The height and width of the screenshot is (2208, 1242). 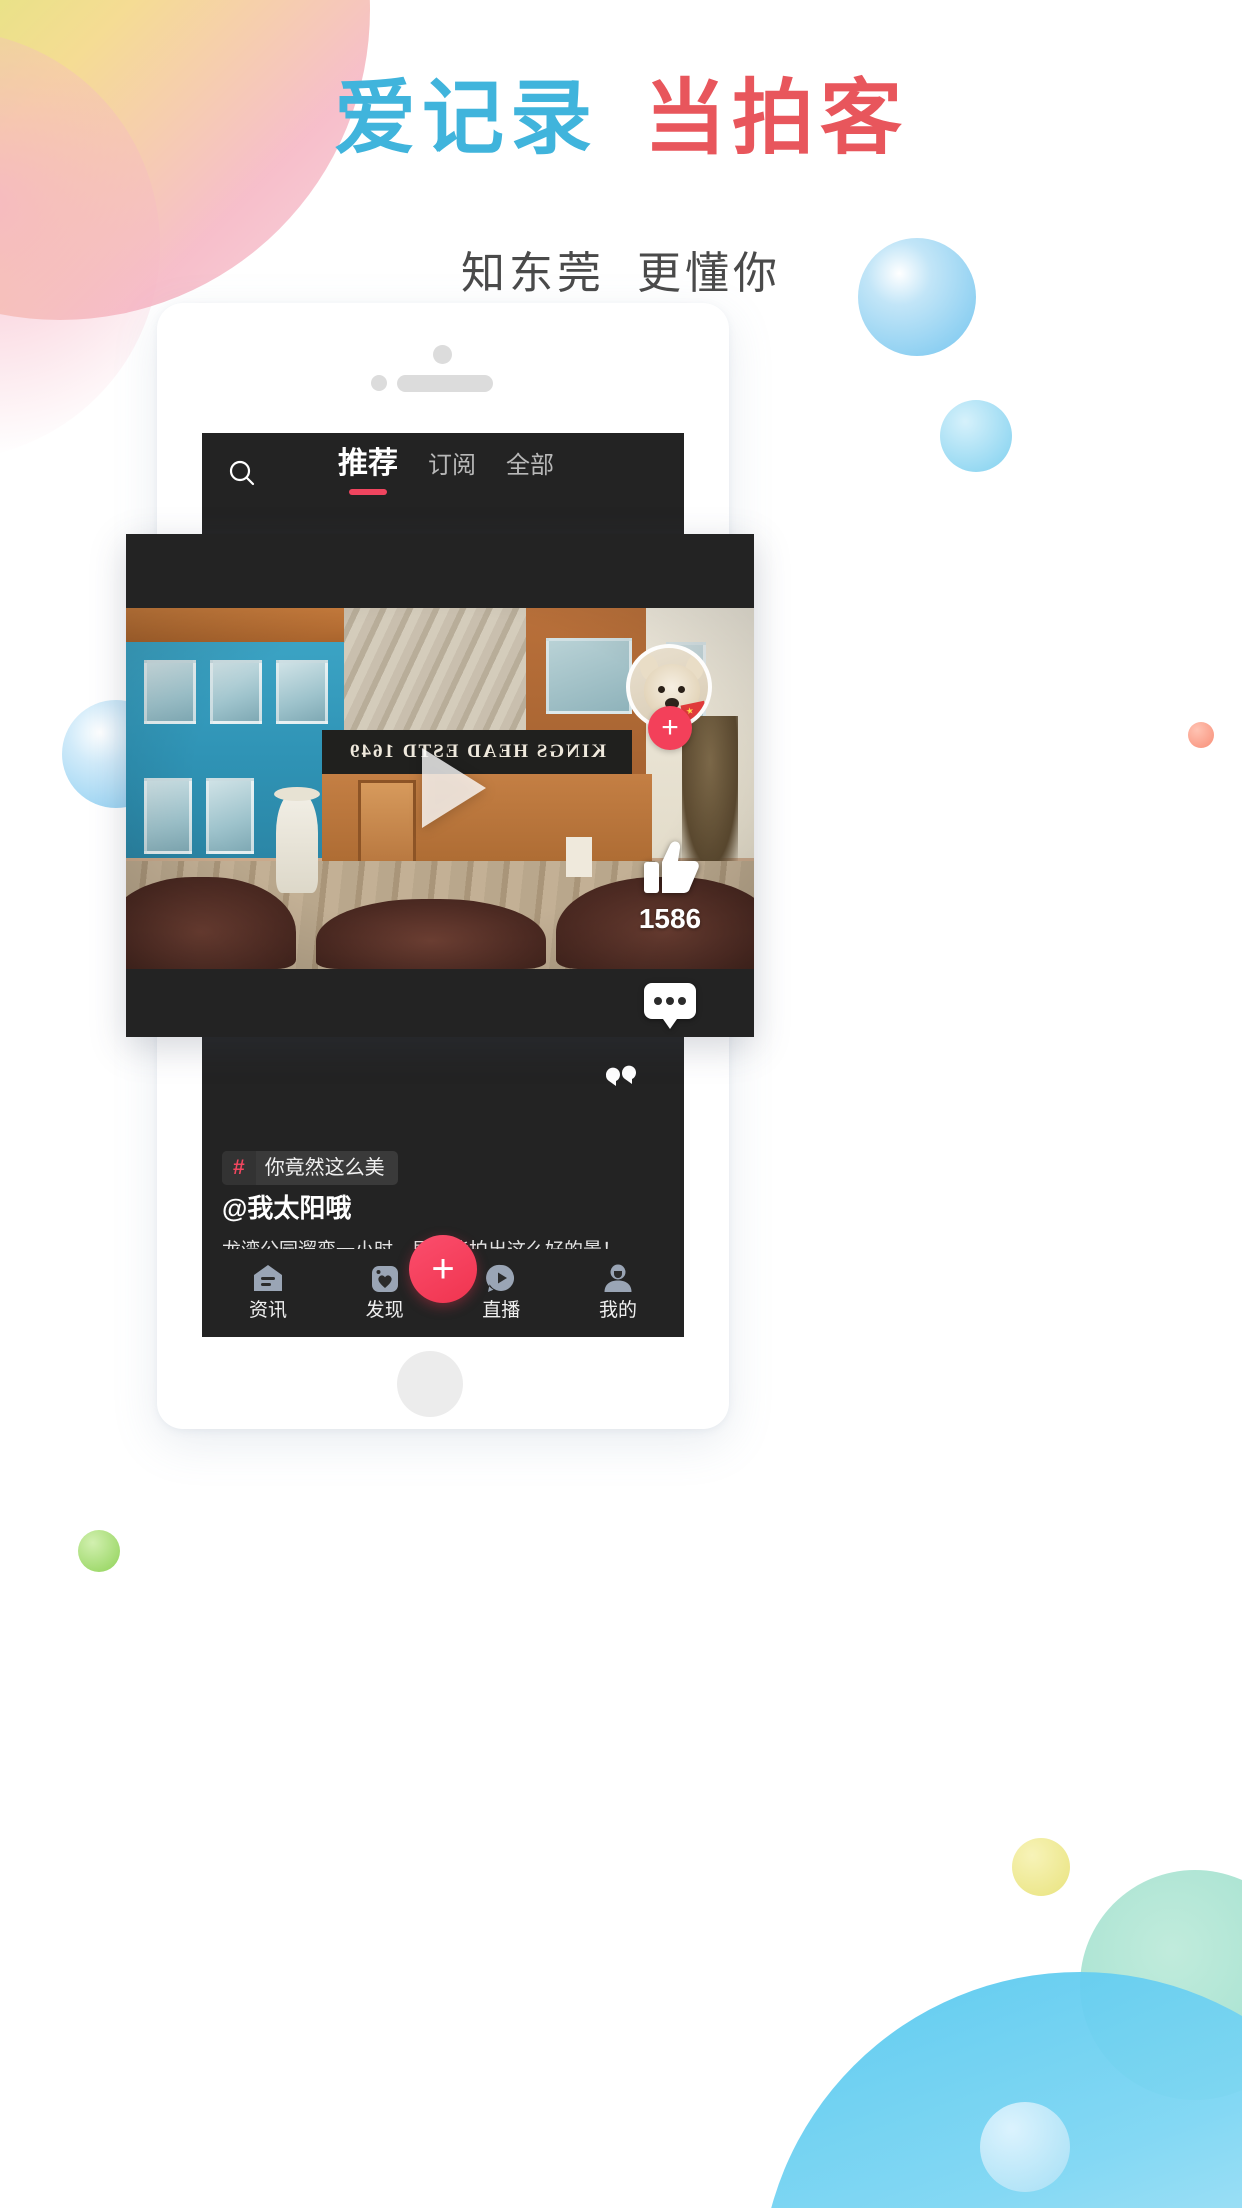 I want to click on device-camera-dot, so click(x=442, y=354).